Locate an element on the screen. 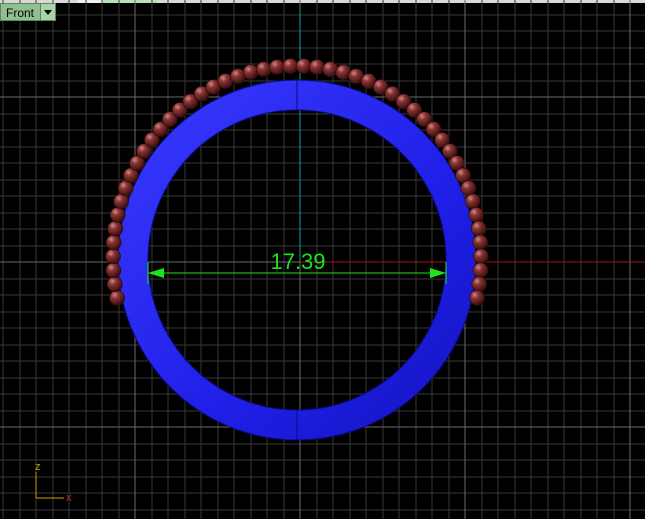 The width and height of the screenshot is (645, 519). triangle-down-icon is located at coordinates (48, 12).